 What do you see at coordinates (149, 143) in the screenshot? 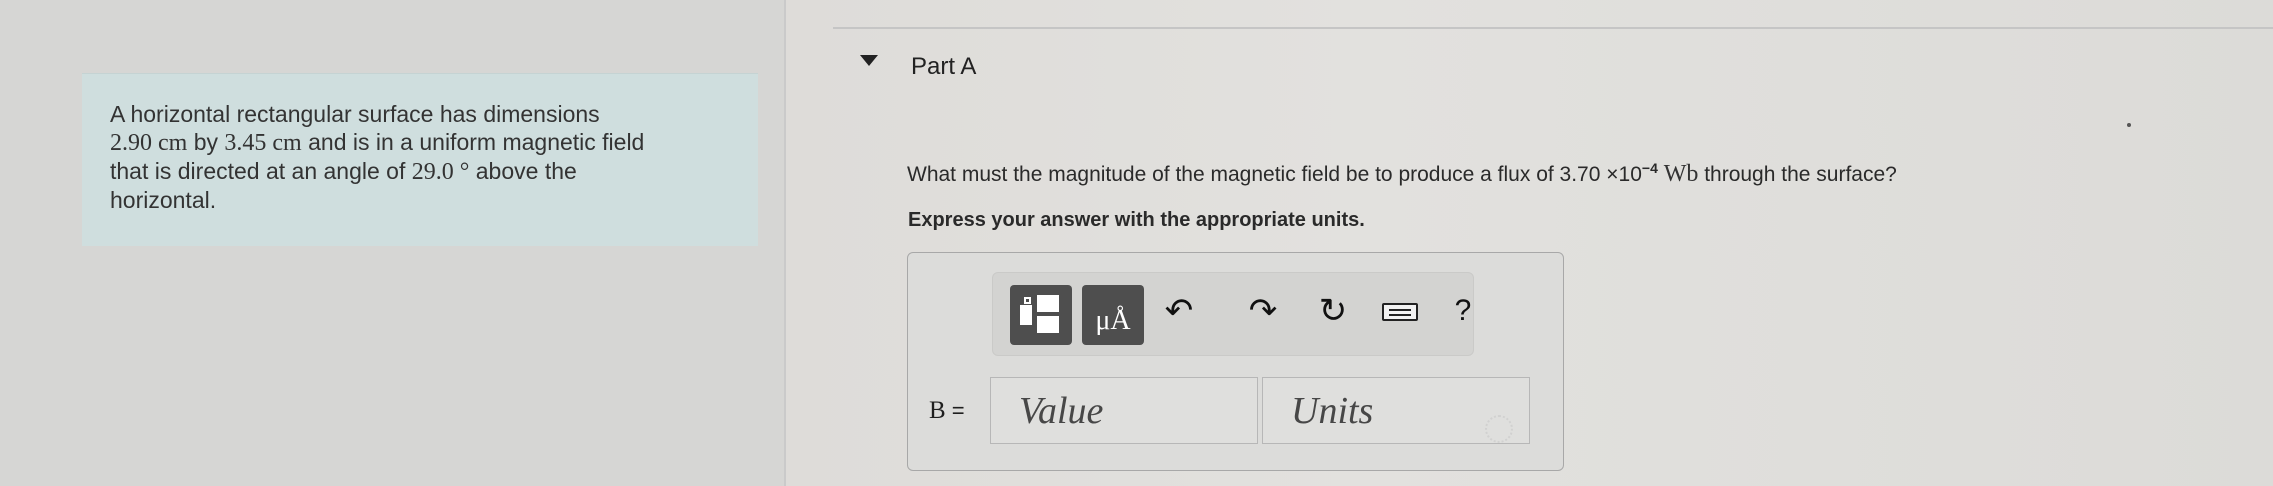
I see `dimension-1: 2.90 cm` at bounding box center [149, 143].